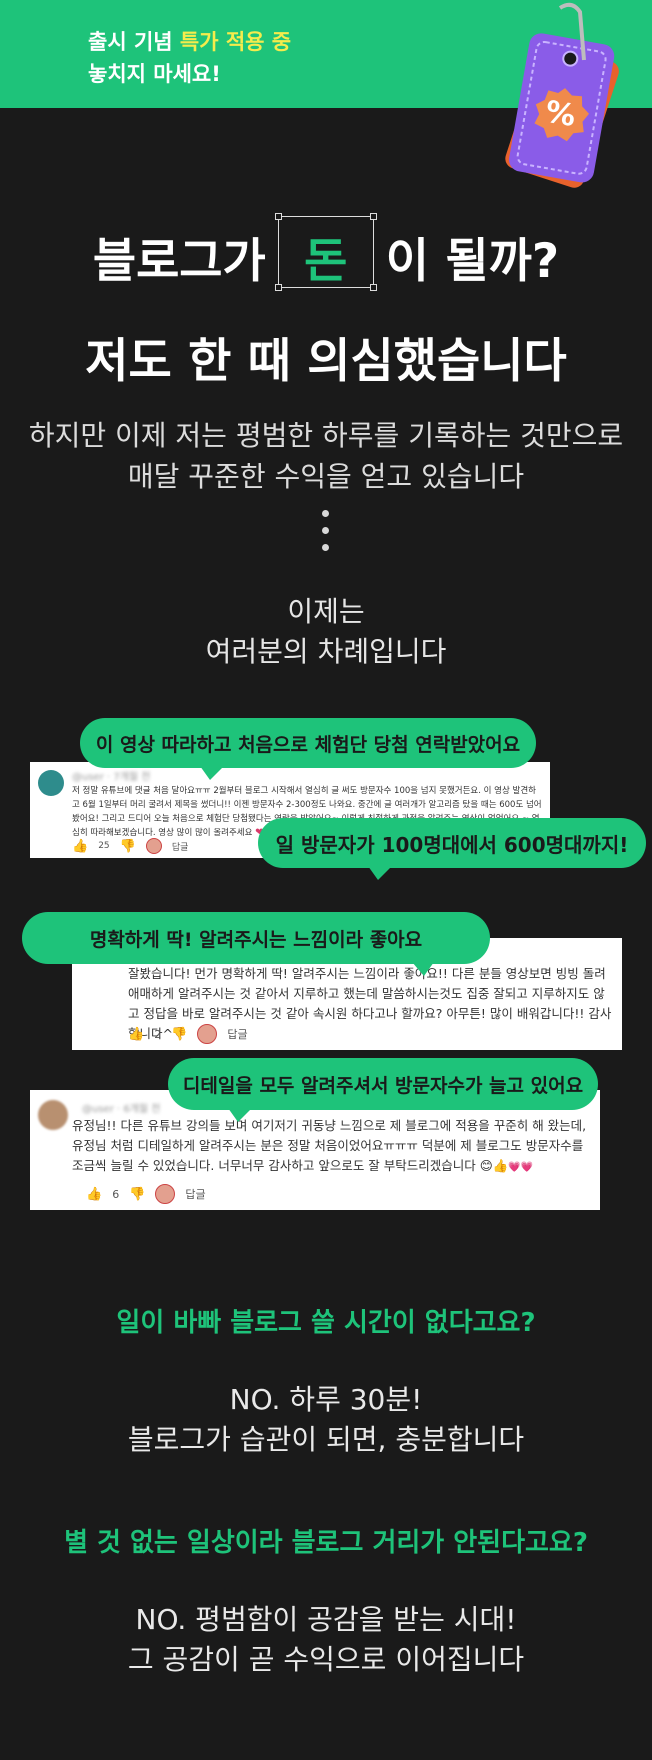 The height and width of the screenshot is (1760, 652). What do you see at coordinates (326, 1399) in the screenshot?
I see `objection-answer-1a: NO. 하루 30분!` at bounding box center [326, 1399].